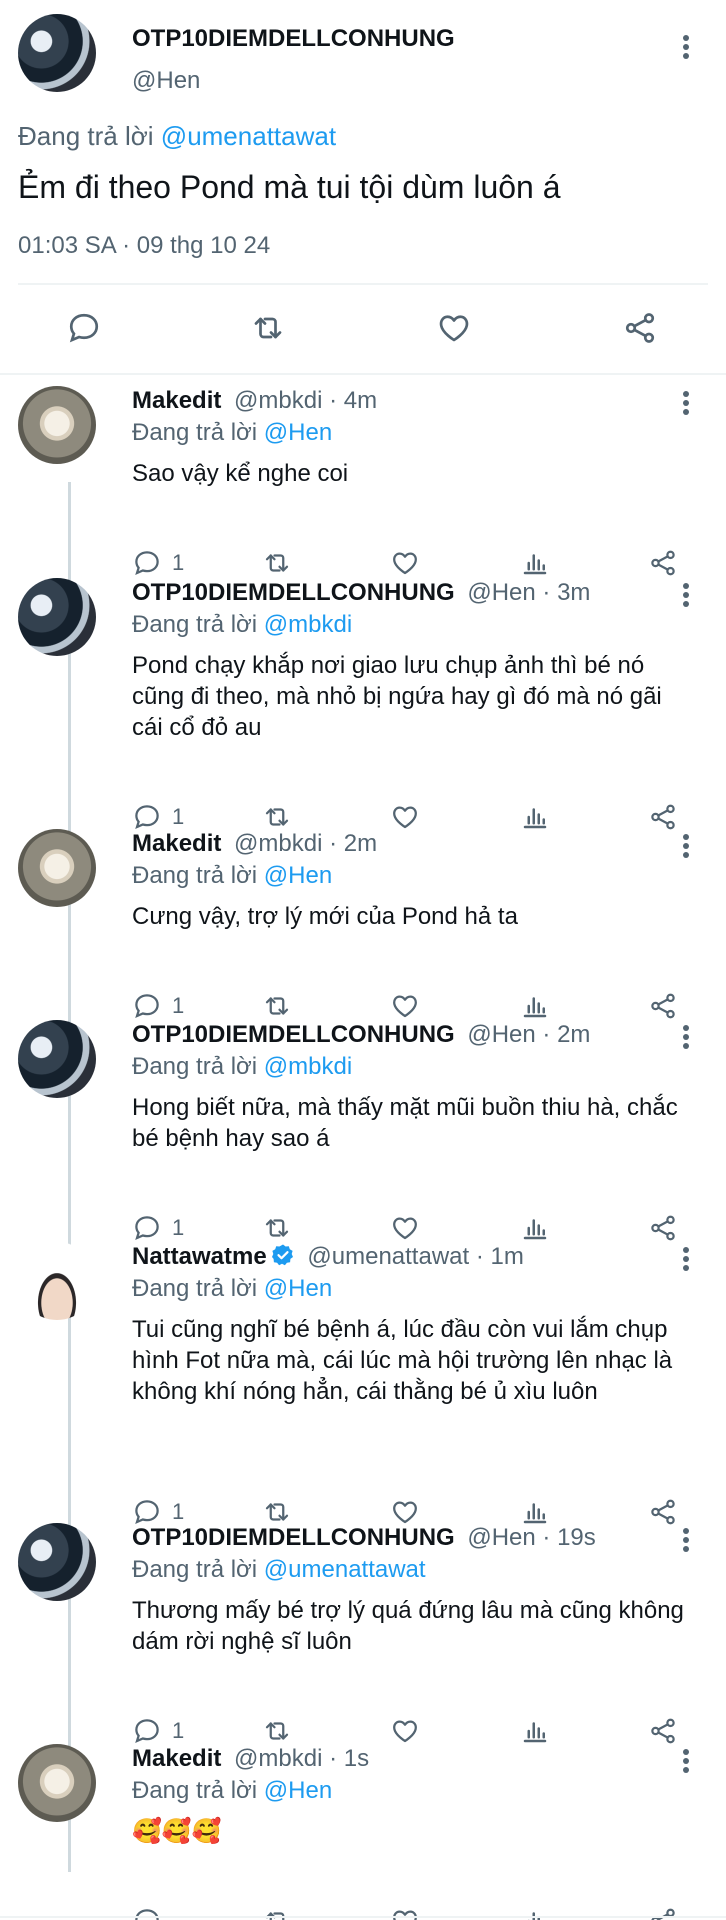 The width and height of the screenshot is (726, 1920). Describe the element at coordinates (566, 592) in the screenshot. I see `relative-time: · 3m` at that location.